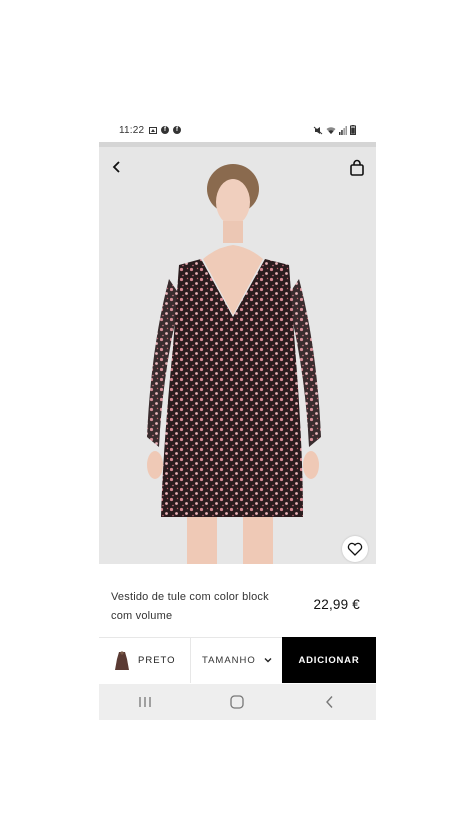  Describe the element at coordinates (329, 660) in the screenshot. I see `add-to-cart-button: ADICIONAR` at that location.